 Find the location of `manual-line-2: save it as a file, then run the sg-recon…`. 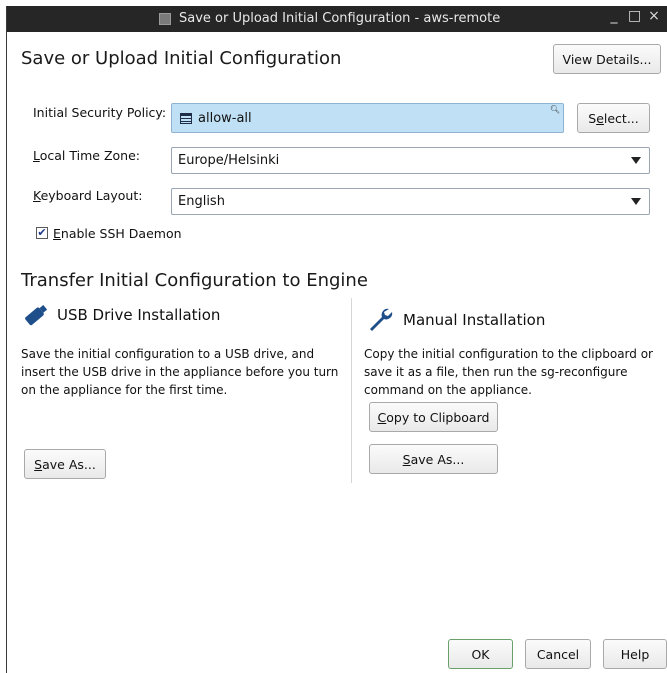

manual-line-2: save it as a file, then run the sg-recon… is located at coordinates (496, 372).